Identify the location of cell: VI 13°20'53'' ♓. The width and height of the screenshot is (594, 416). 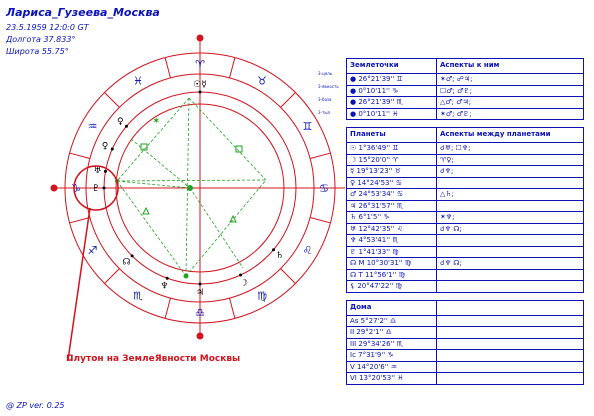
(392, 378).